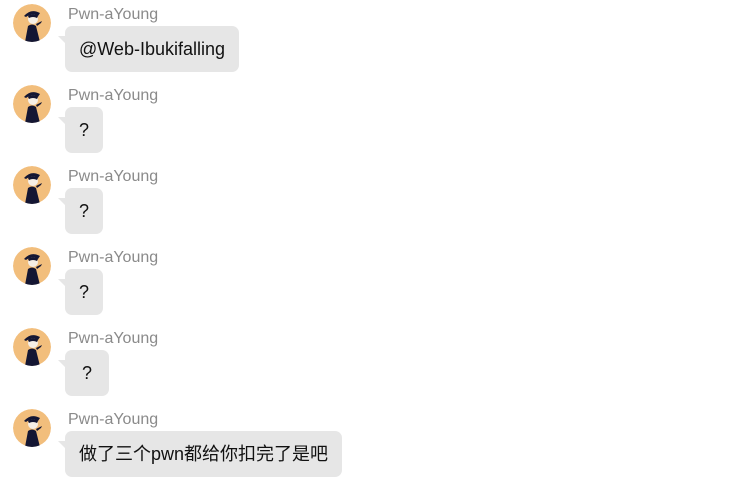  What do you see at coordinates (148, 49) in the screenshot?
I see `message-bubble: @Web-Ibukifalling` at bounding box center [148, 49].